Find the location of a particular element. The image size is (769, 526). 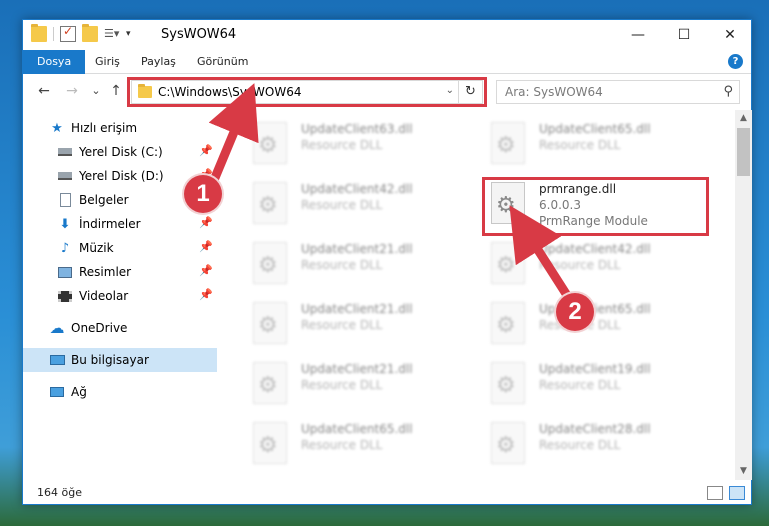

file-highlight-box is located at coordinates (595, 206).